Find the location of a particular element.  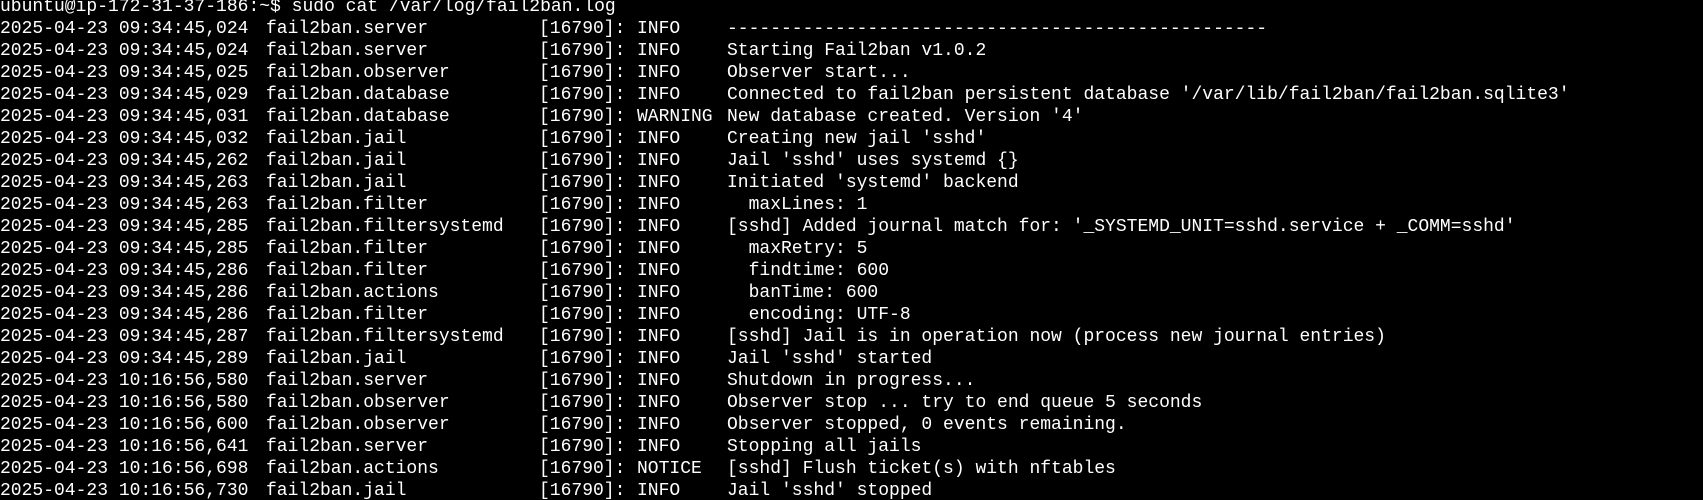

log-timestamp: 2025-04-23 09:34:45,024 is located at coordinates (124, 51).